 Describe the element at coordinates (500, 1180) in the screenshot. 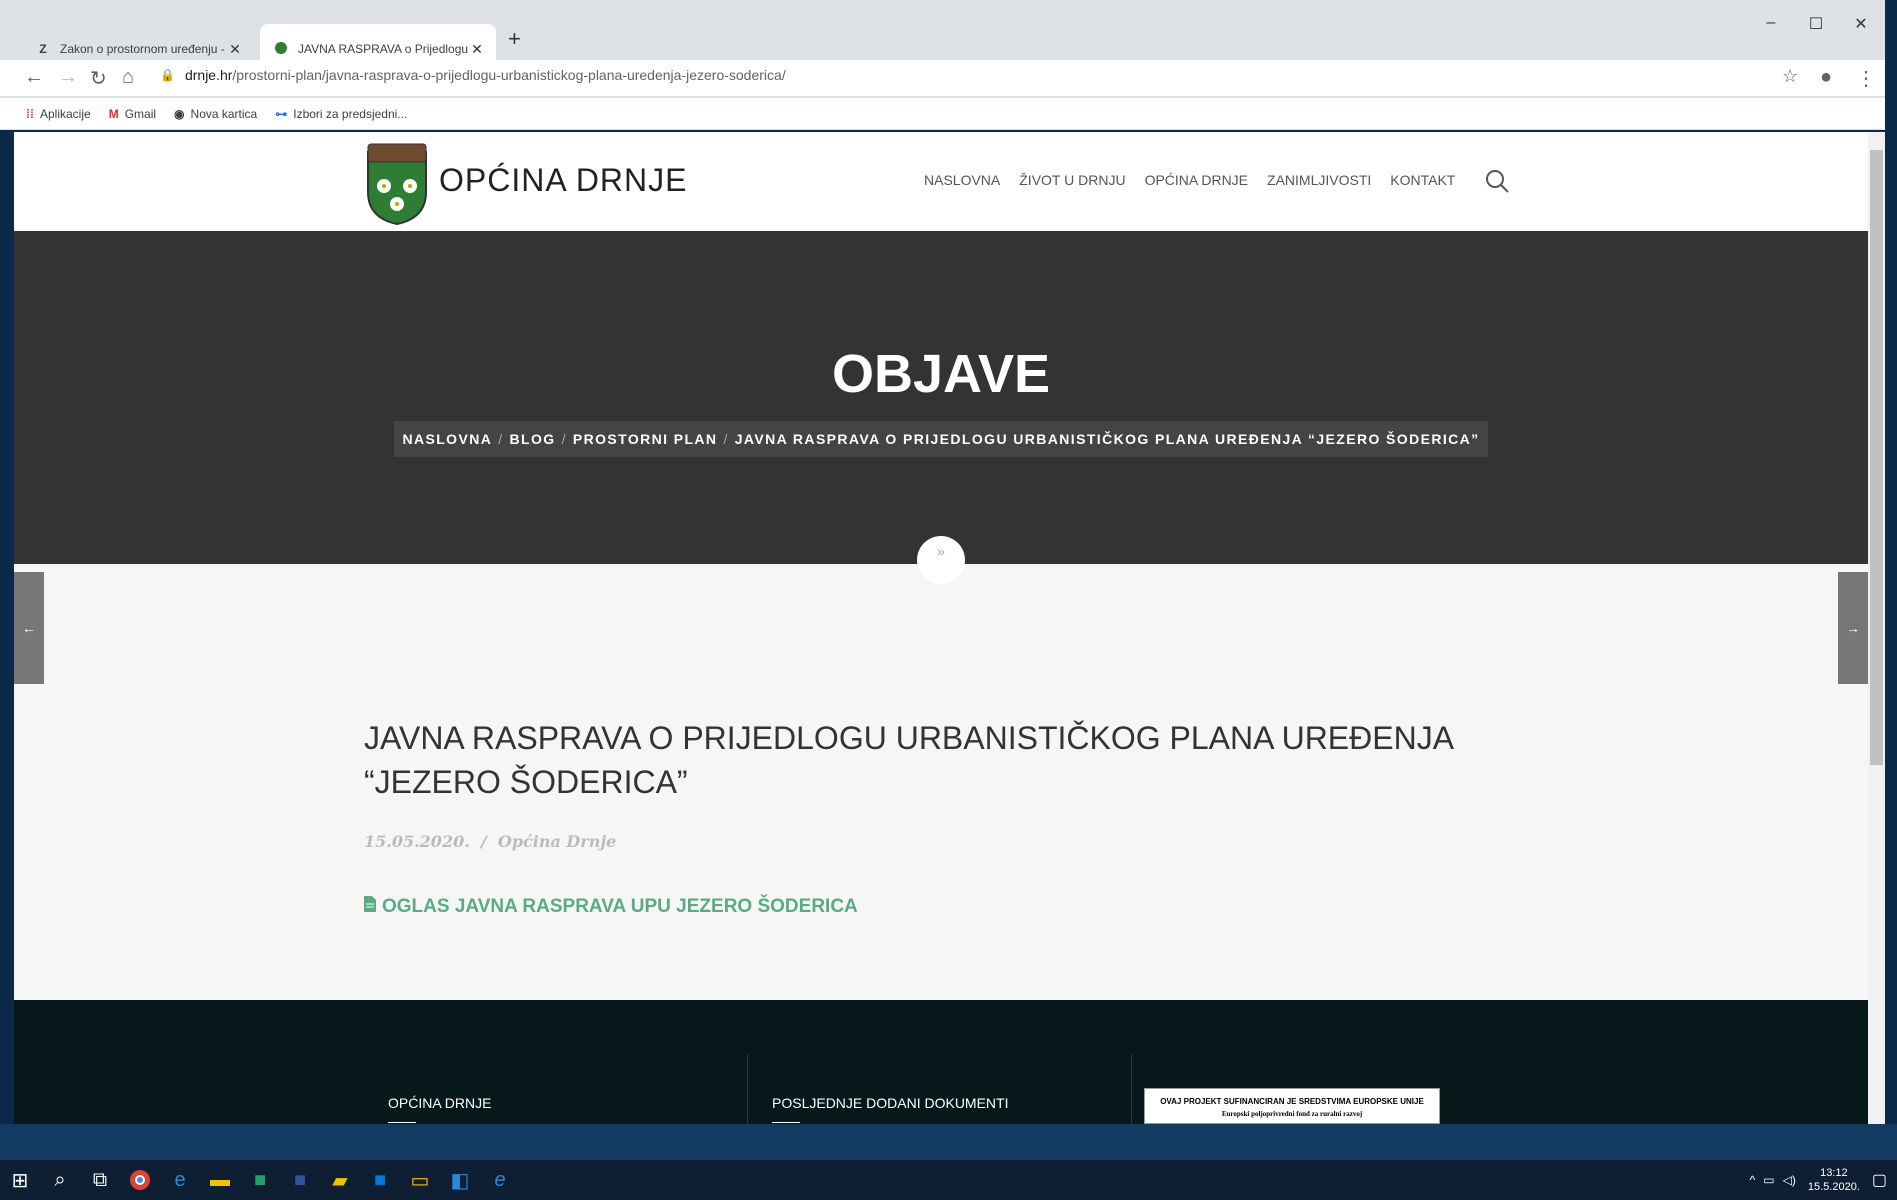

I see `internet-explorer-icon: e` at that location.